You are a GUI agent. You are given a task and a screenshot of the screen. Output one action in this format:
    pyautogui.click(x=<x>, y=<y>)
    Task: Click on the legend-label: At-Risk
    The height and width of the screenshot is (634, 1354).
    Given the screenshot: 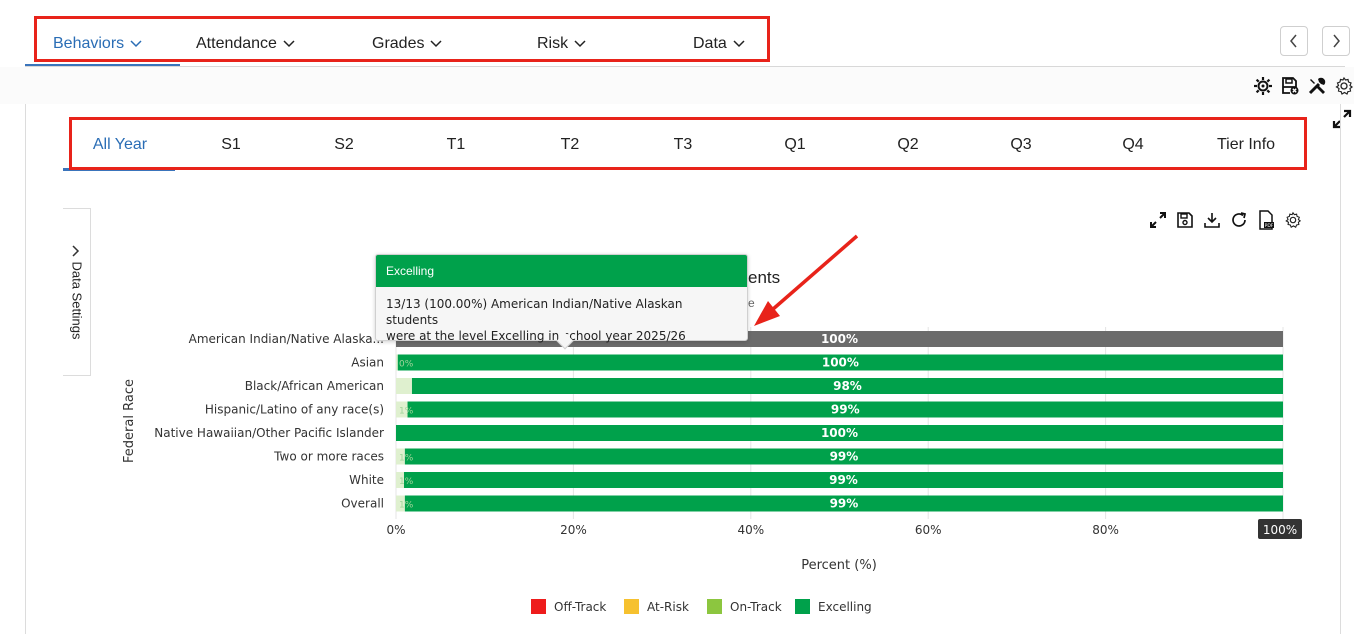 What is the action you would take?
    pyautogui.click(x=668, y=607)
    